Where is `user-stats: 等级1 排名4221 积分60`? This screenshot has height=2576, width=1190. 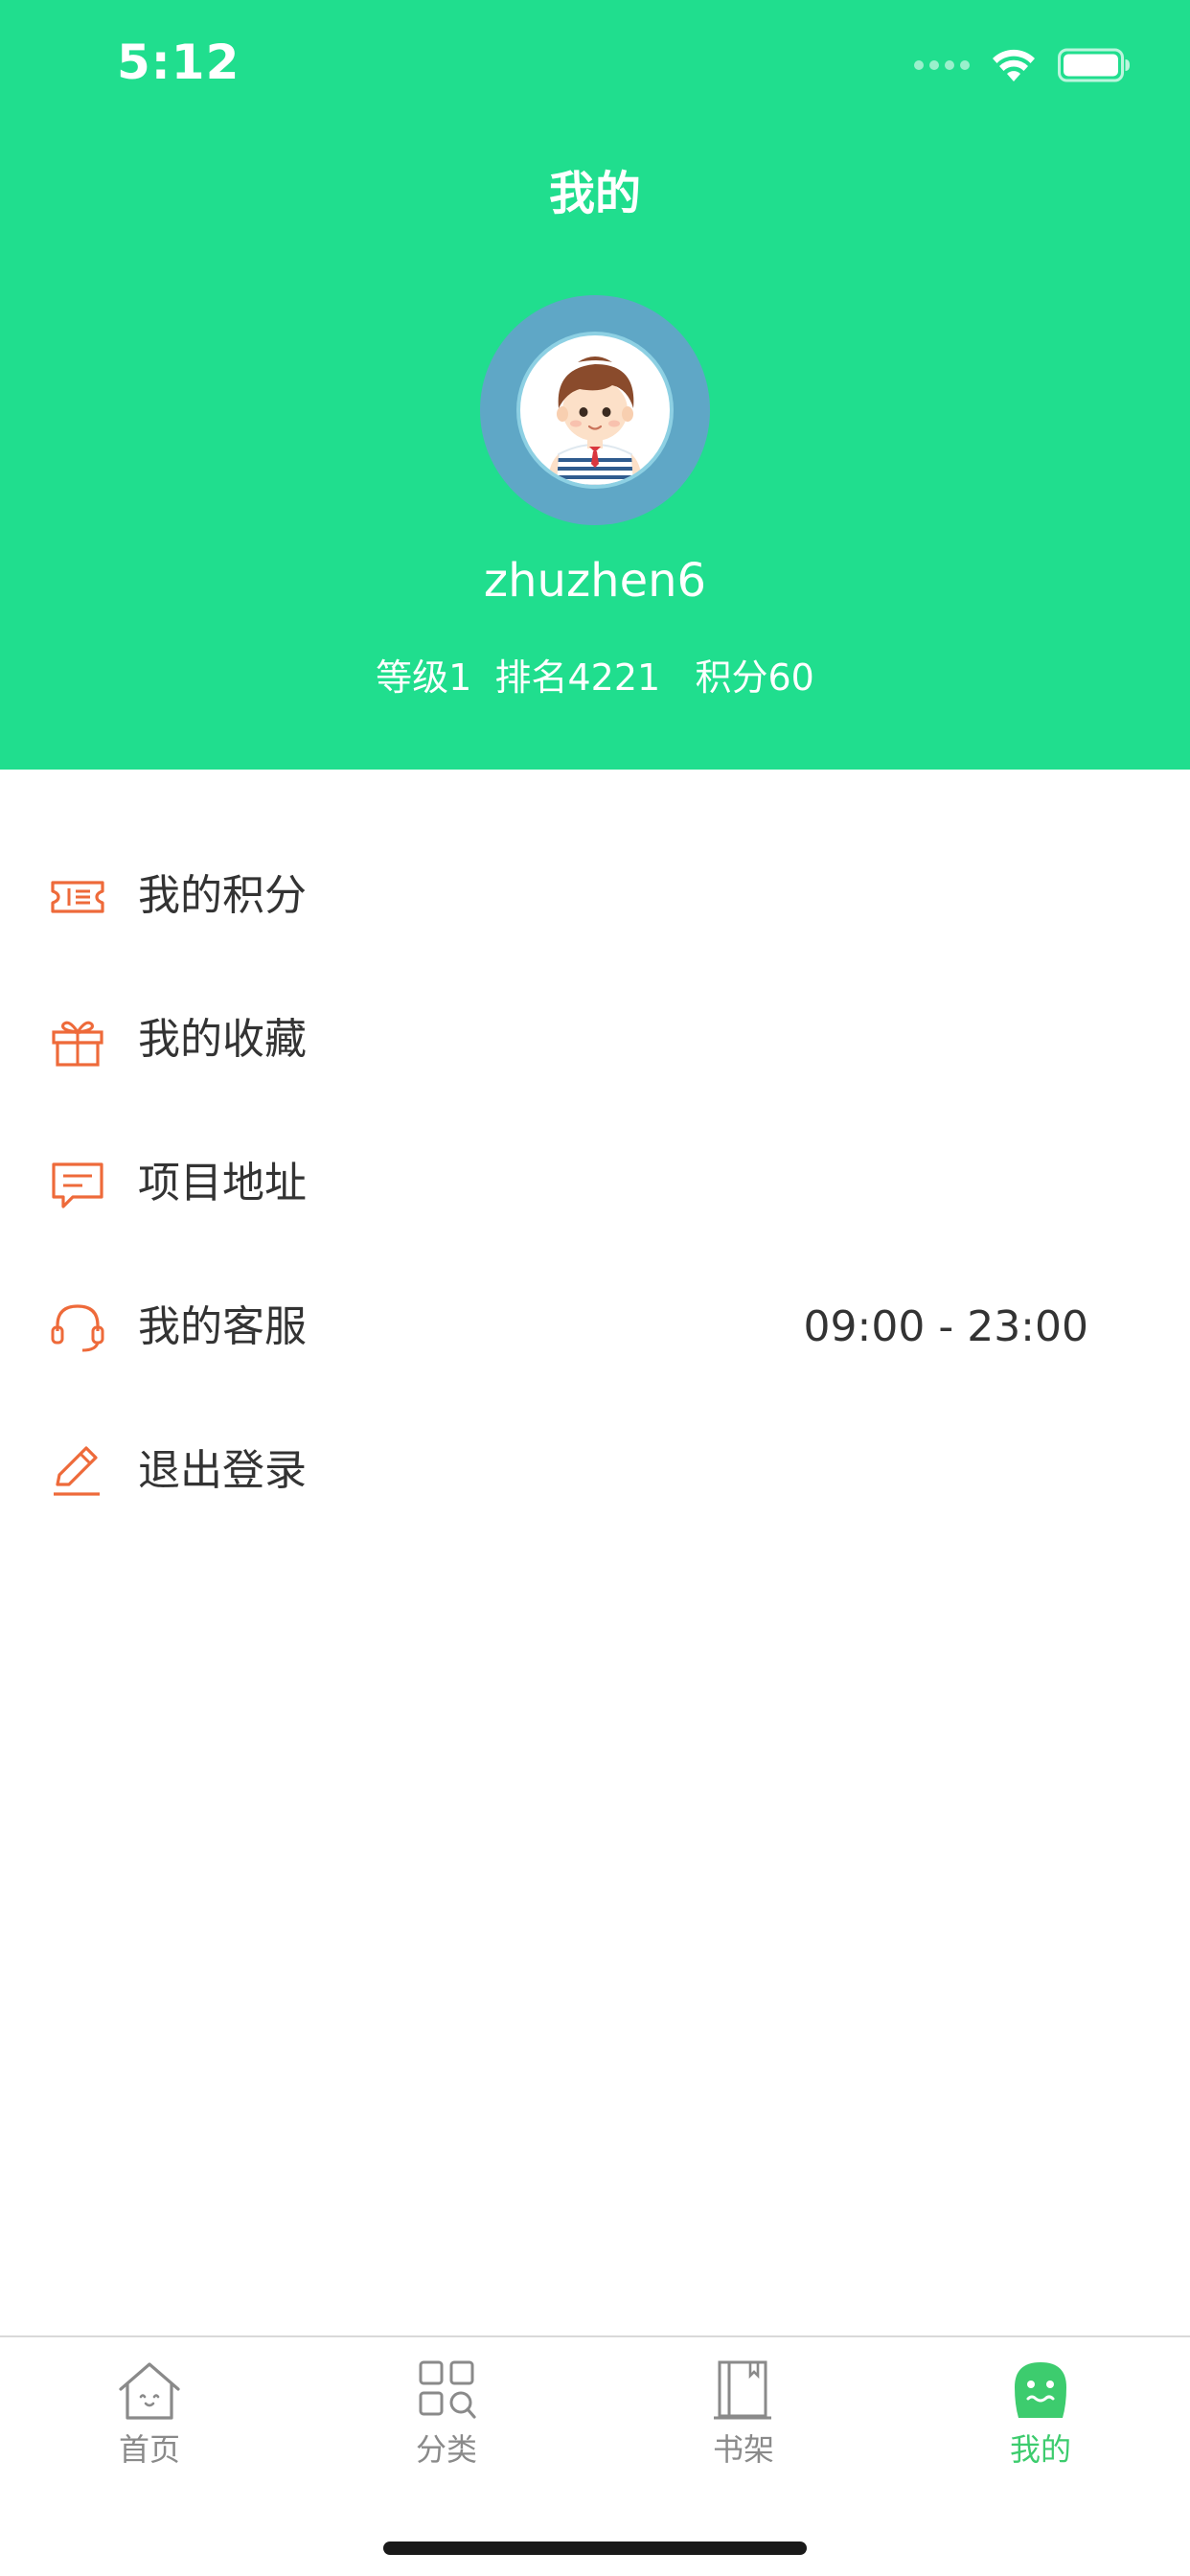
user-stats: 等级1 排名4221 积分60 is located at coordinates (595, 677).